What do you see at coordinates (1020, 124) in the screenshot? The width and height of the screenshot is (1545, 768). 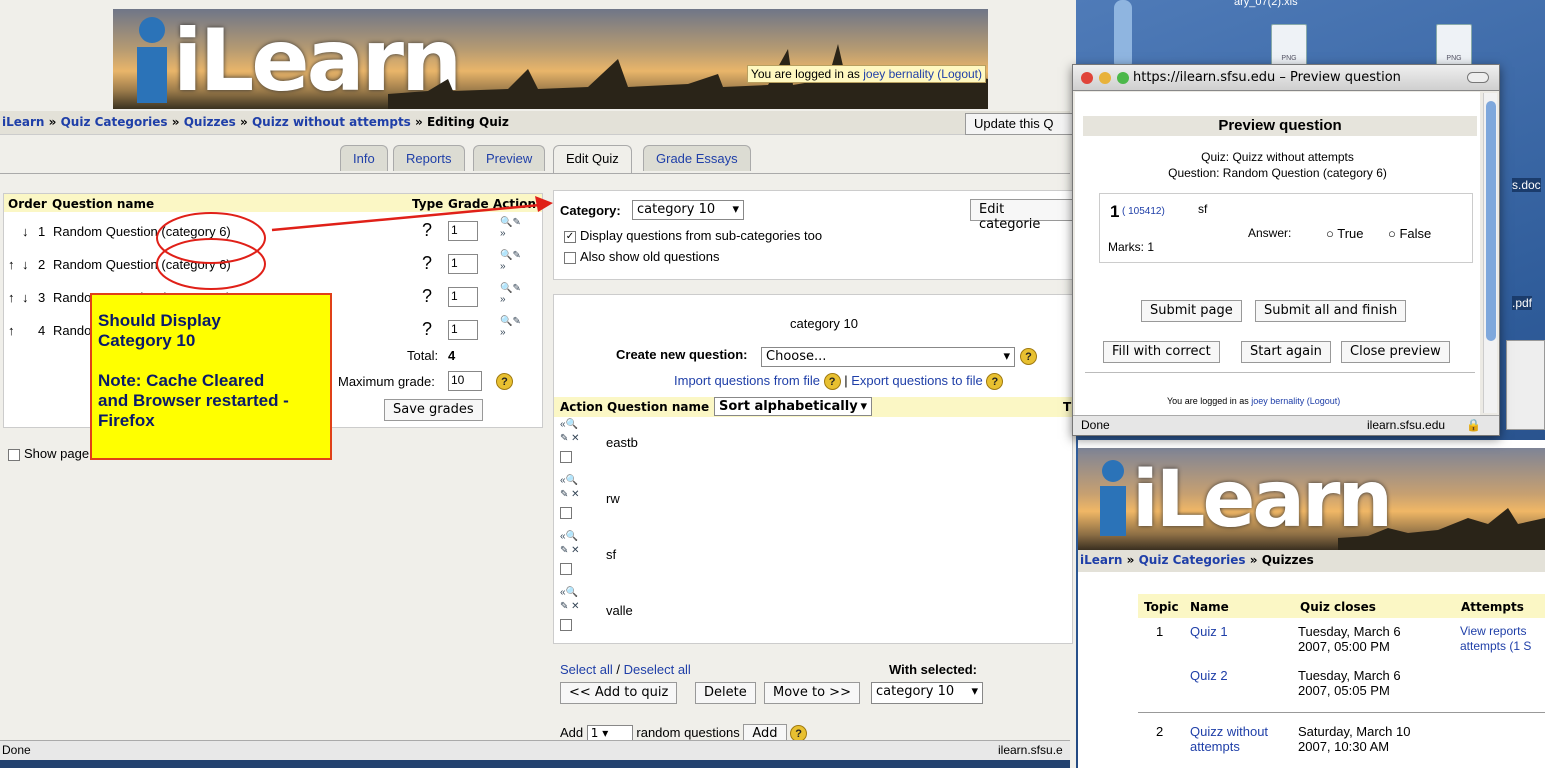 I see `update-quiz-button: Update this Q` at bounding box center [1020, 124].